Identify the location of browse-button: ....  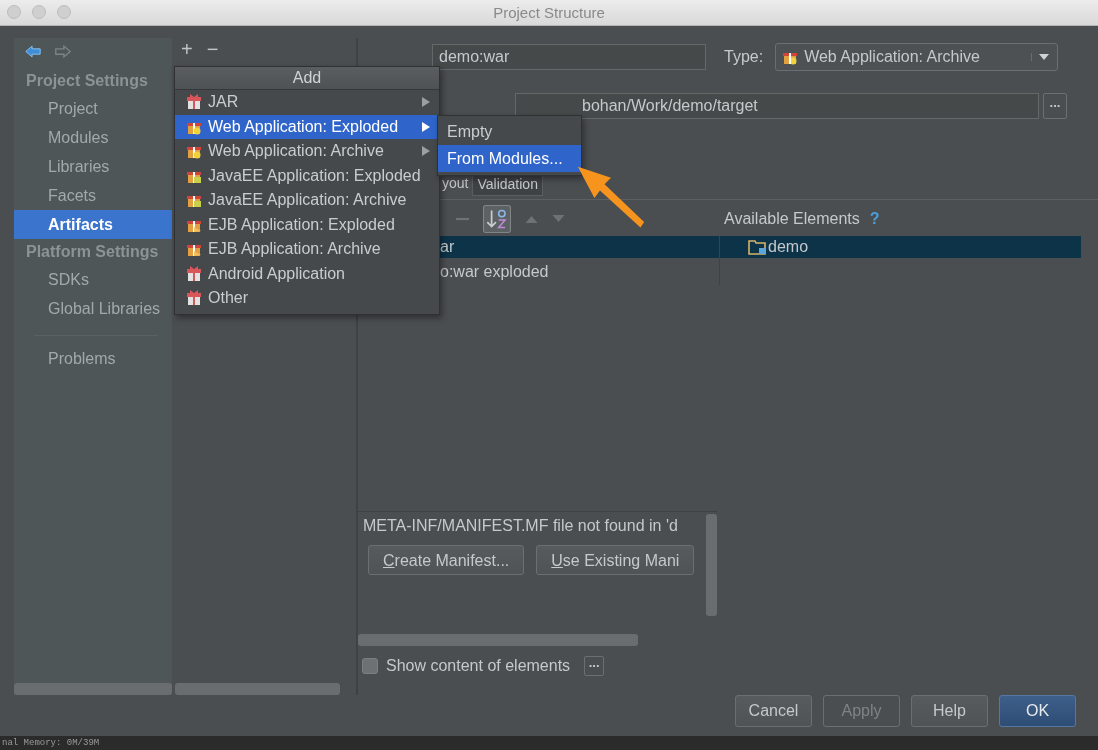
(1055, 106).